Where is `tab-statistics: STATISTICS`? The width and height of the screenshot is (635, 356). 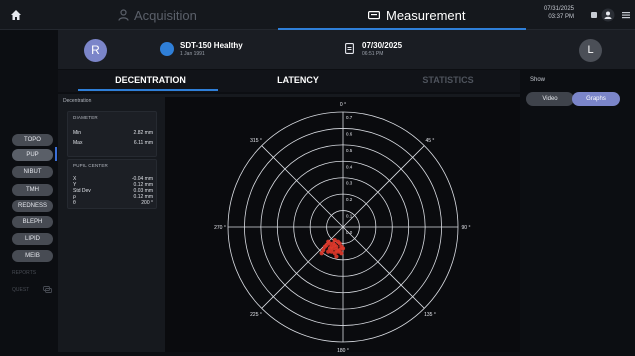 tab-statistics: STATISTICS is located at coordinates (448, 80).